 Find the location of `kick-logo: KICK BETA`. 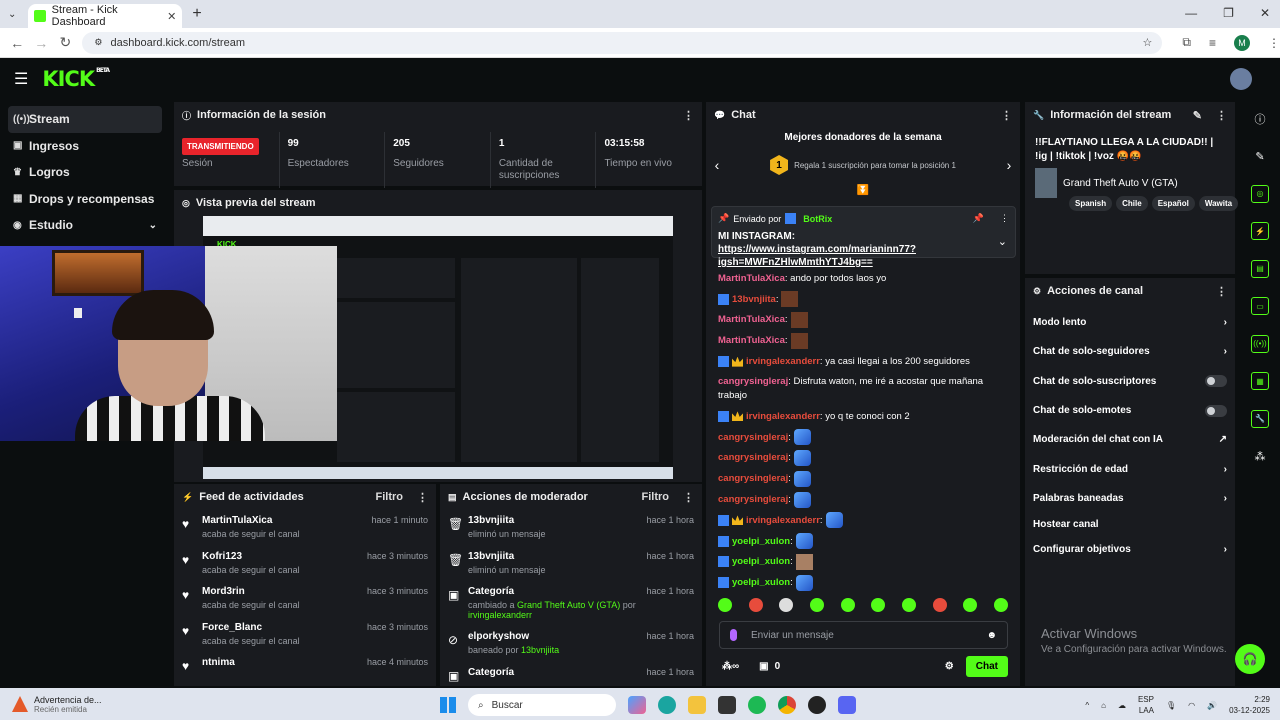

kick-logo: KICK BETA is located at coordinates (76, 79).